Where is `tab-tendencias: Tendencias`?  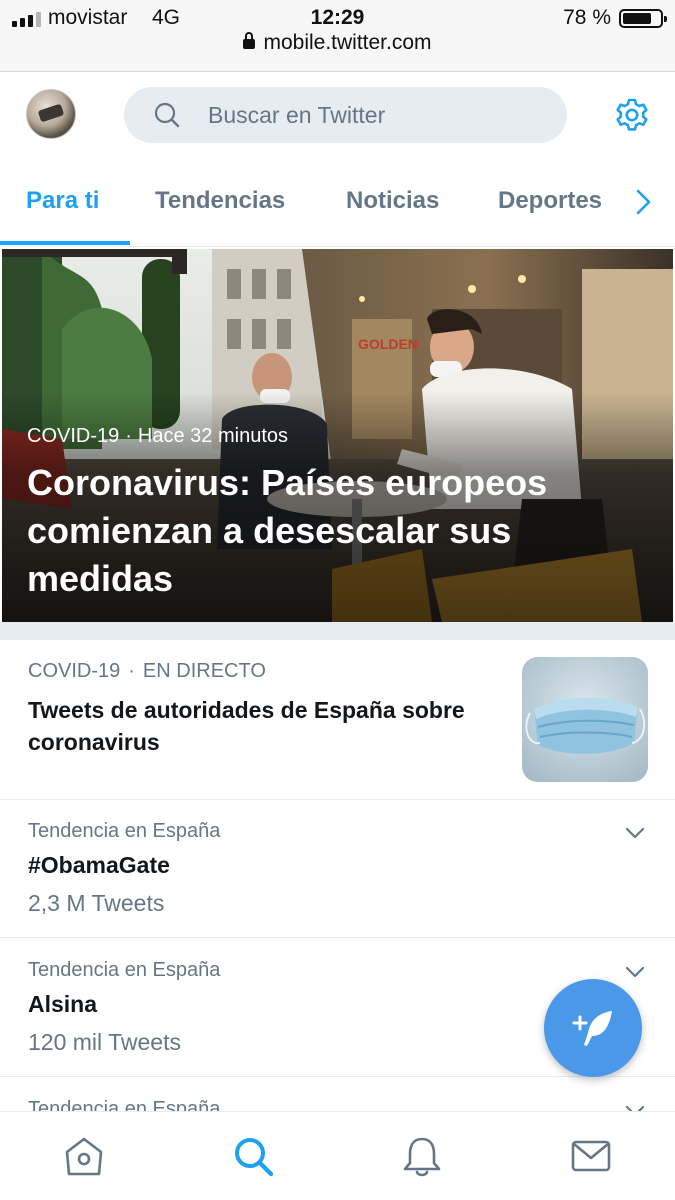 tab-tendencias: Tendencias is located at coordinates (220, 204).